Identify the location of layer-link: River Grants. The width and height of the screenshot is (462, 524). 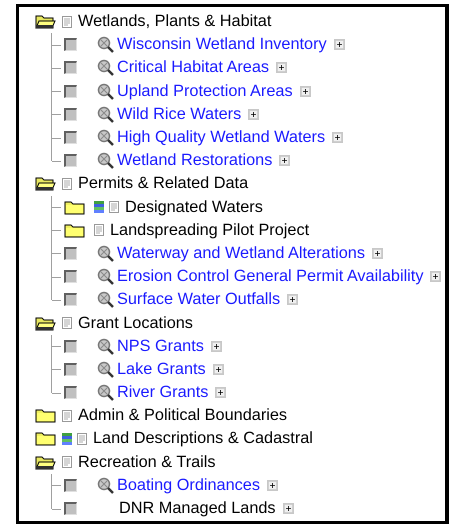
(162, 392).